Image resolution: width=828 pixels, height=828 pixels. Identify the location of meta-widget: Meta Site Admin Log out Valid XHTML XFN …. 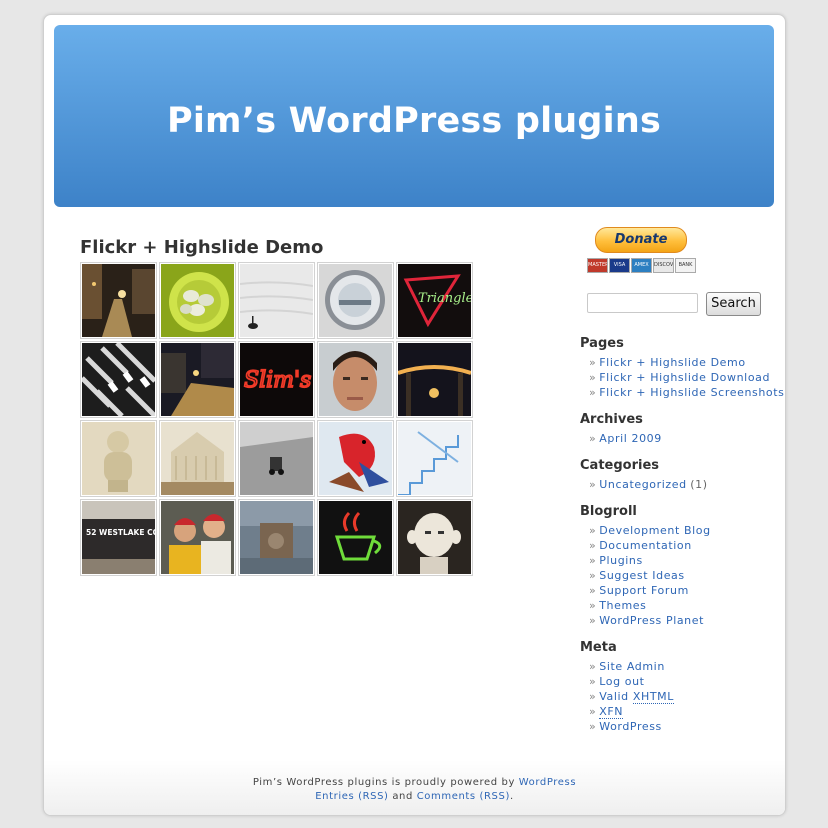
(627, 687).